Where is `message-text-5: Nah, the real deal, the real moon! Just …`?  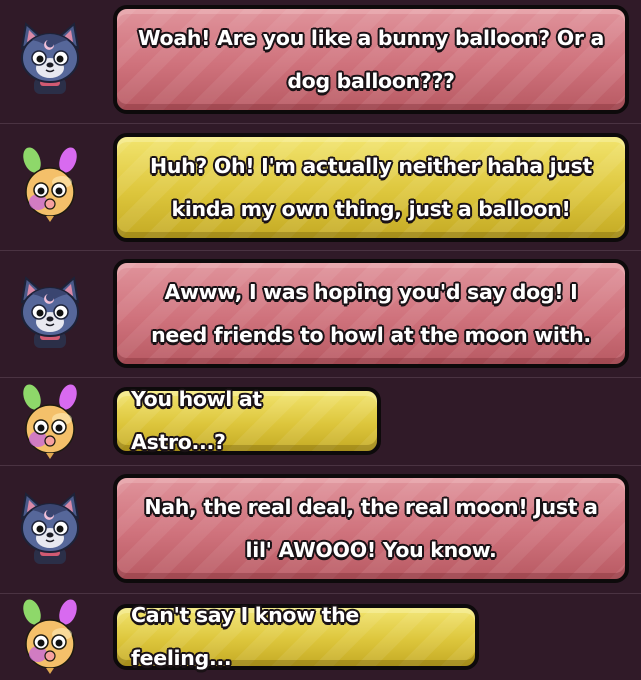
message-text-5: Nah, the real deal, the real moon! Just … is located at coordinates (371, 528).